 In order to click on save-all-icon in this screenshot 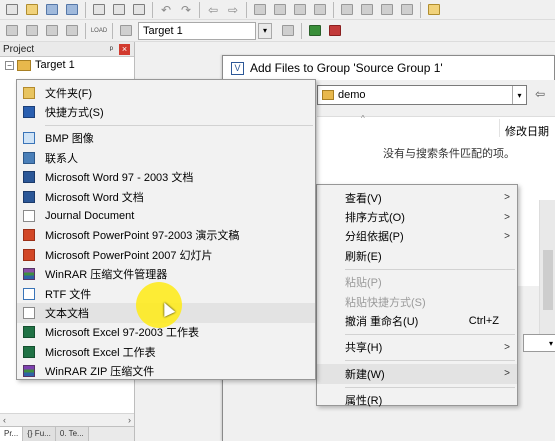, I will do `click(72, 10)`.